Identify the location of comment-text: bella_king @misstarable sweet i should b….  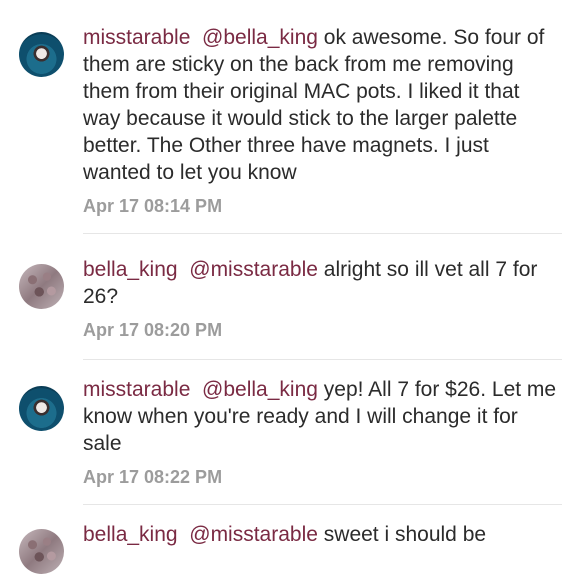
(322, 534).